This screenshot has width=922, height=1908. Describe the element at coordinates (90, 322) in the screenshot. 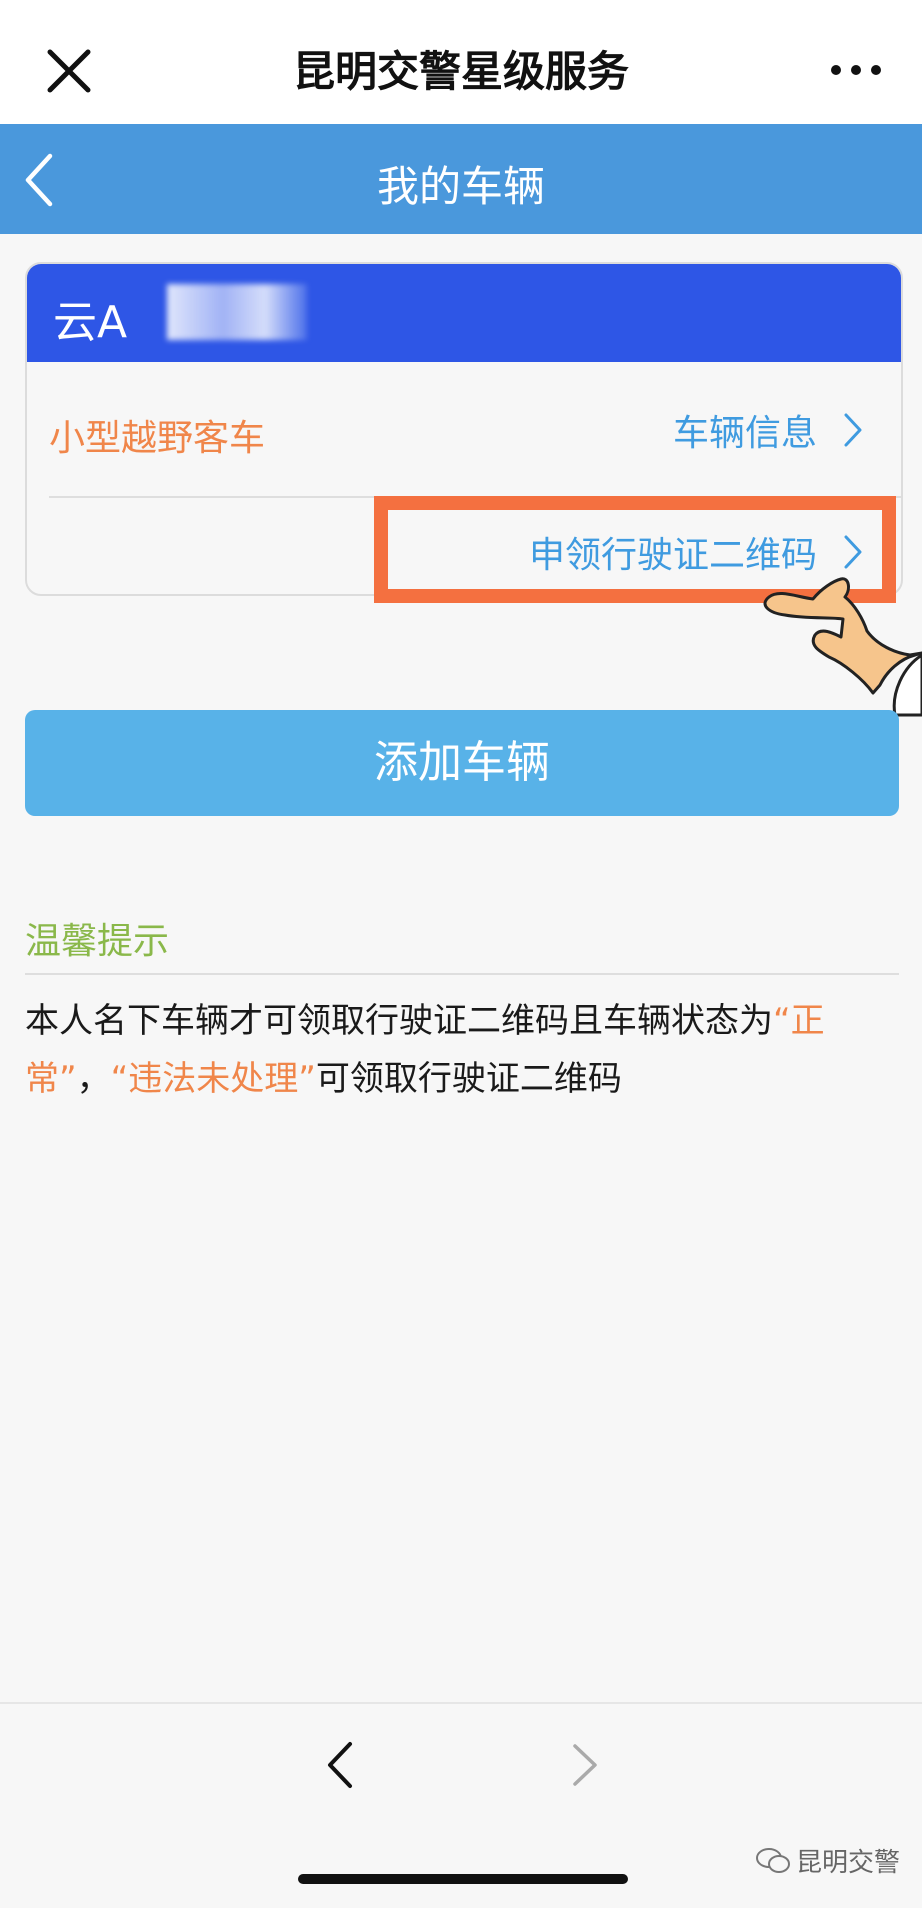

I see `plate-number: 云A` at that location.